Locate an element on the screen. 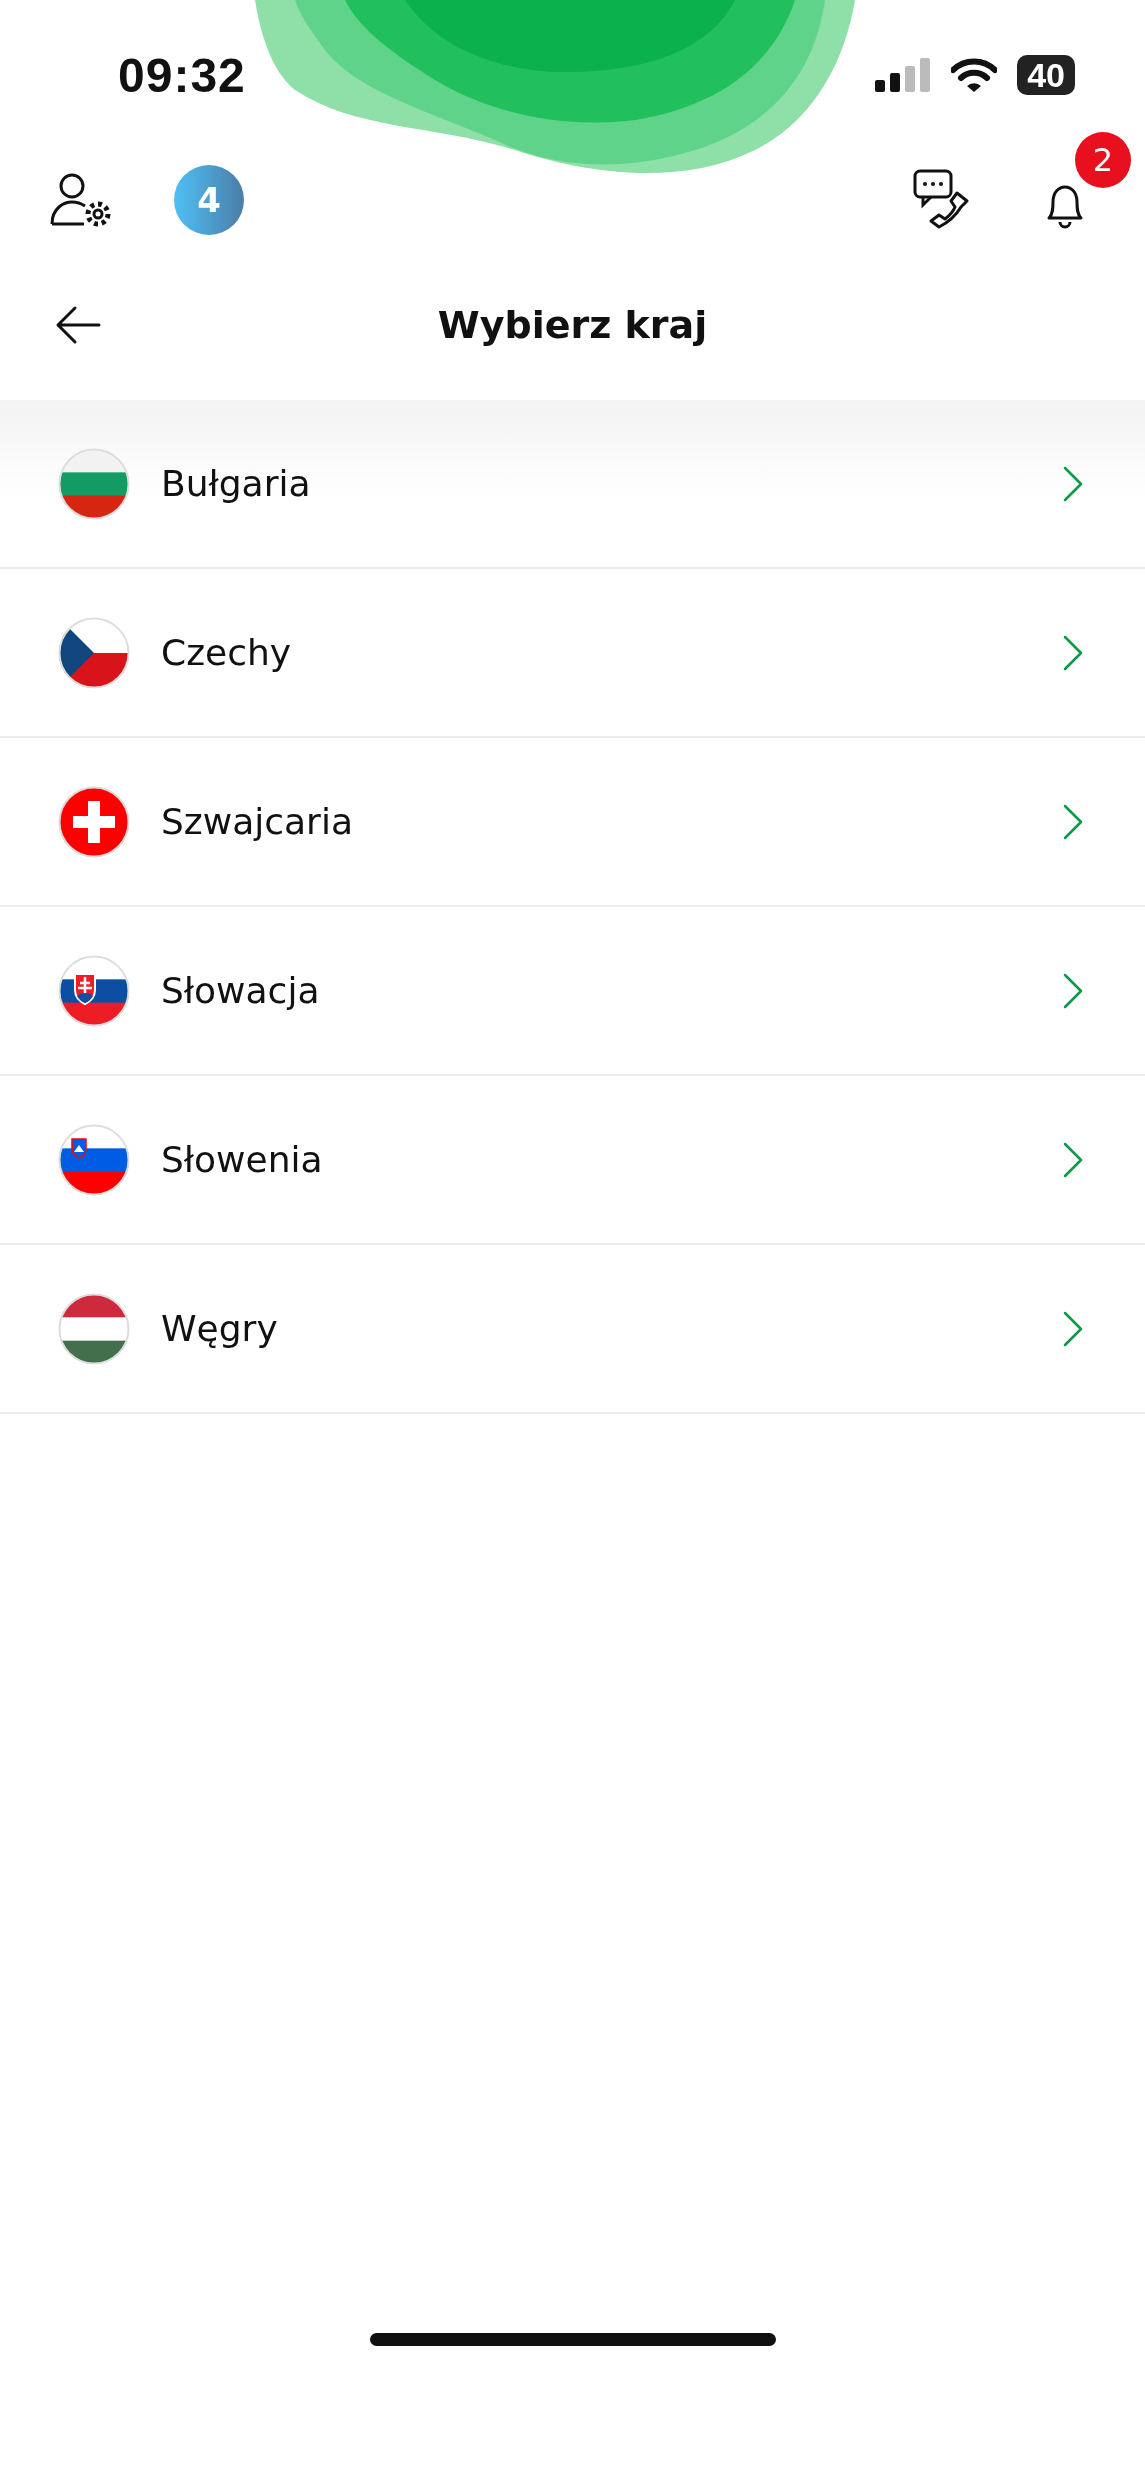 The image size is (1145, 2478). signal-icon is located at coordinates (903, 75).